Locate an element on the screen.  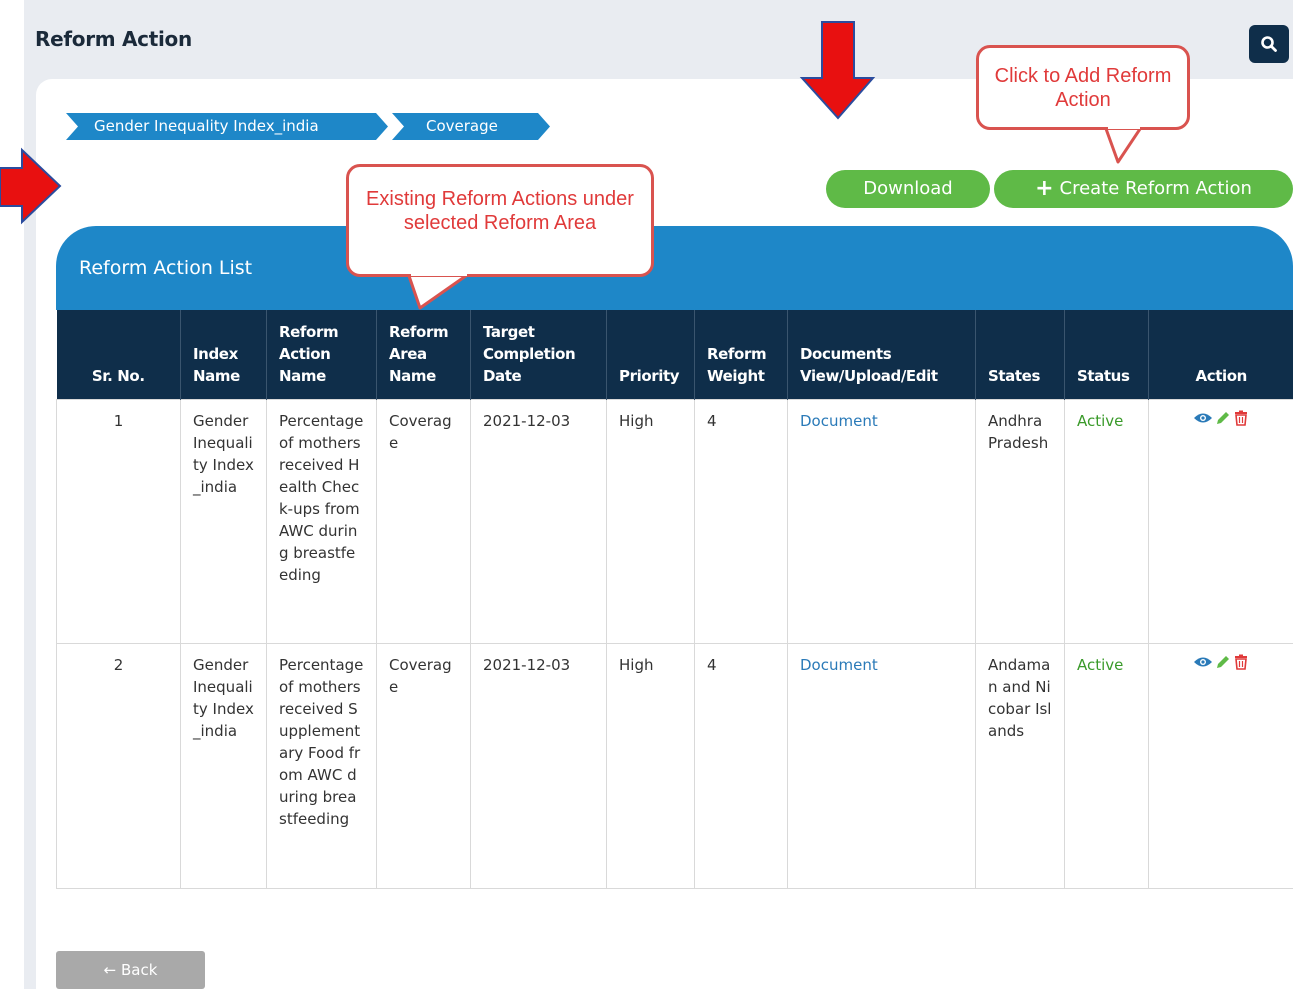
callout-tail-existing is located at coordinates (439, 290).